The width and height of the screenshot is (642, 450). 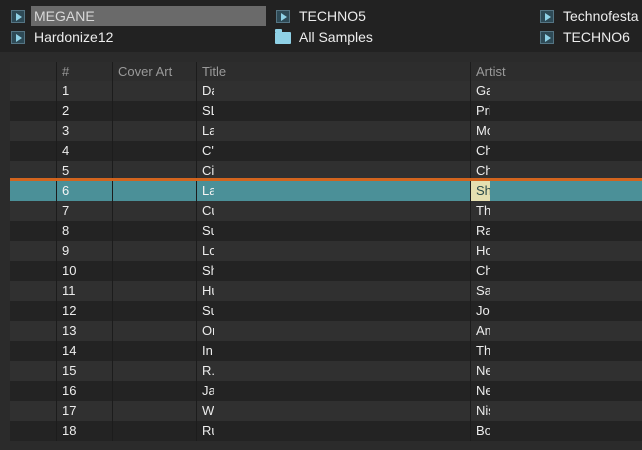 I want to click on artist-cell: Th, so click(x=480, y=351).